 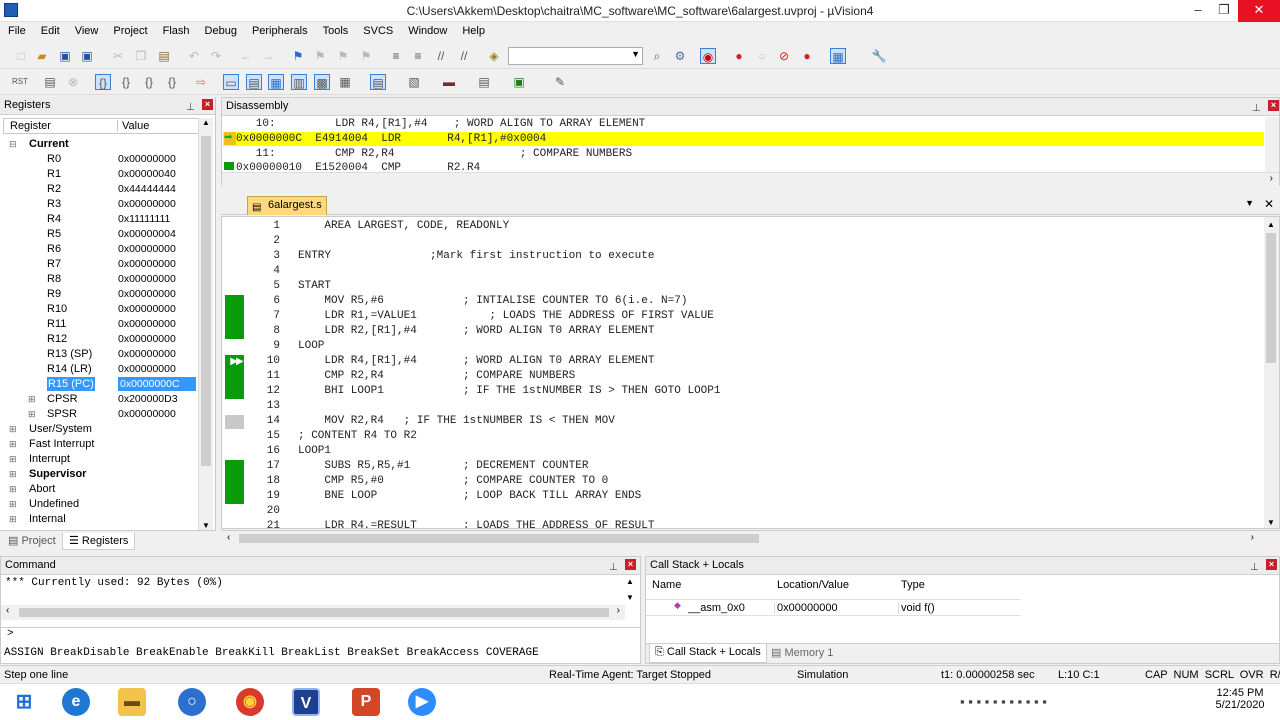 What do you see at coordinates (913, 585) in the screenshot?
I see `type-column-header: Type` at bounding box center [913, 585].